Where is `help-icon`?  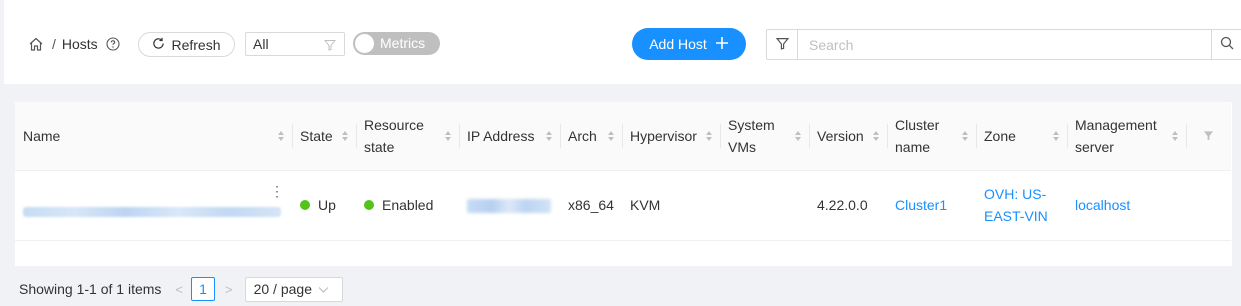
help-icon is located at coordinates (113, 44).